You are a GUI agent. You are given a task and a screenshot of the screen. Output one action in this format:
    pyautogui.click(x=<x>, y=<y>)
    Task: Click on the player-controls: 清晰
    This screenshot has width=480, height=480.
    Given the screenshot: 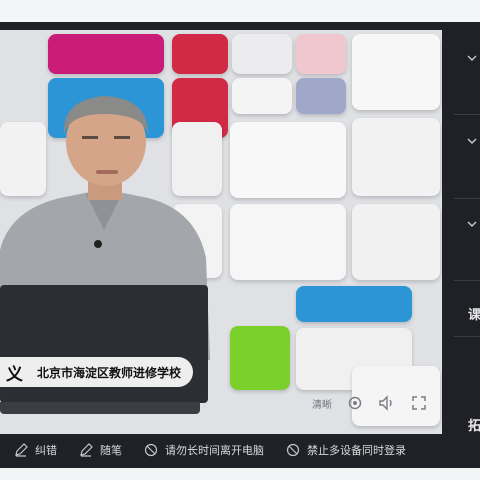 What is the action you would take?
    pyautogui.click(x=370, y=403)
    